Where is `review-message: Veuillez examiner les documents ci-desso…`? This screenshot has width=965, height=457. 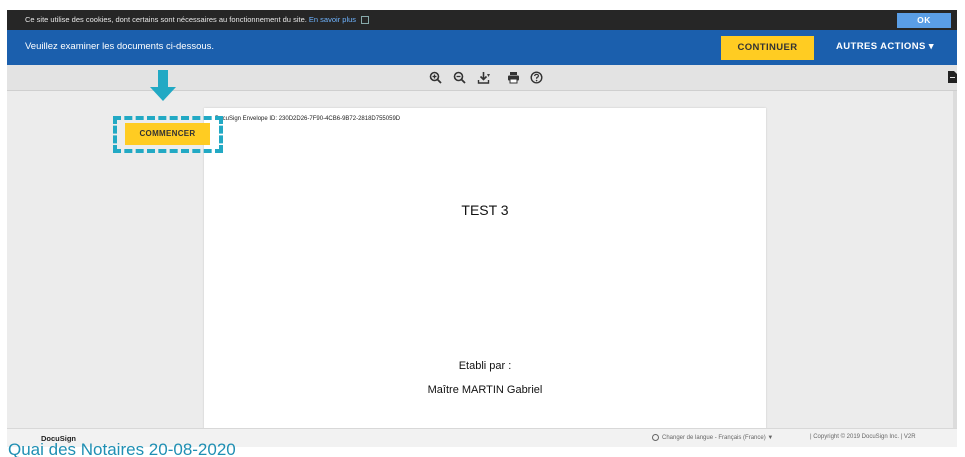 review-message: Veuillez examiner les documents ci-desso… is located at coordinates (120, 46).